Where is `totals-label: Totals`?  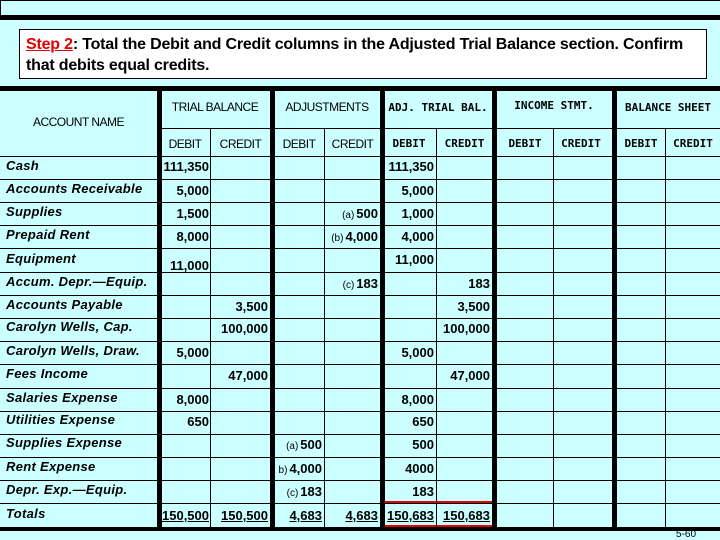 totals-label: Totals is located at coordinates (26, 513).